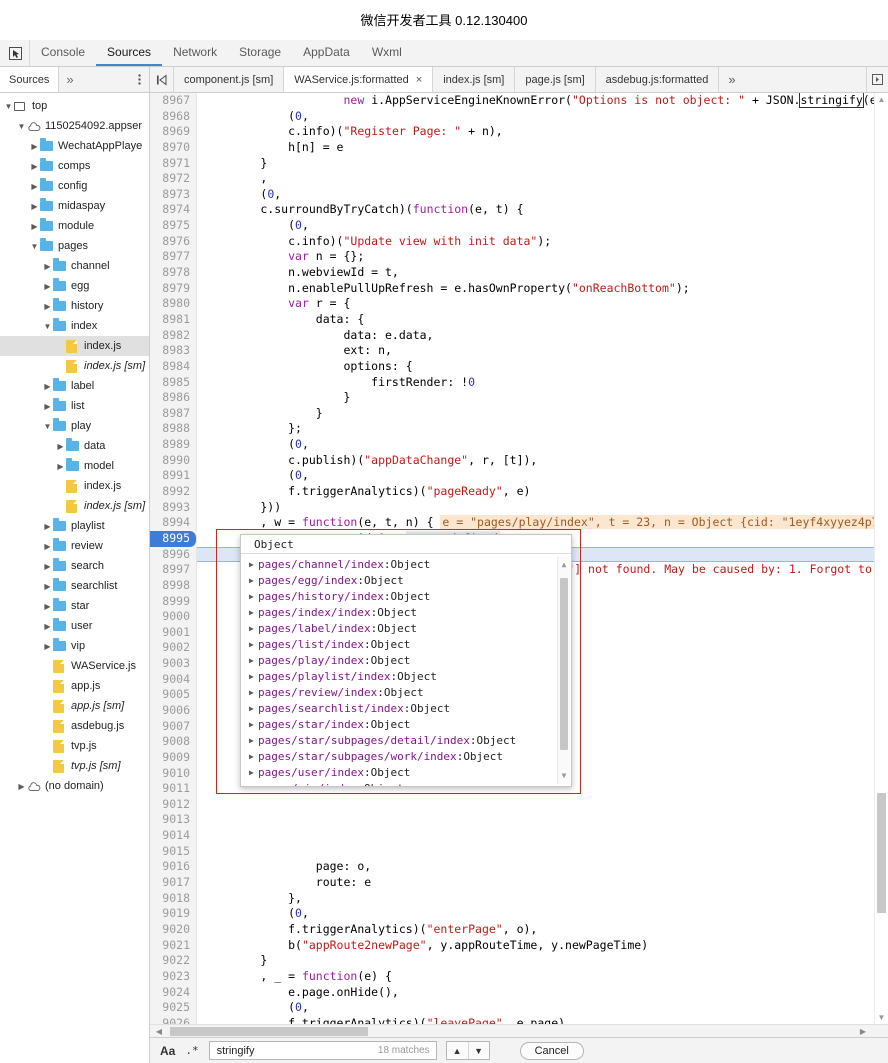 The image size is (888, 1063). I want to click on tree-item-waservice-js: WAService.js, so click(74, 666).